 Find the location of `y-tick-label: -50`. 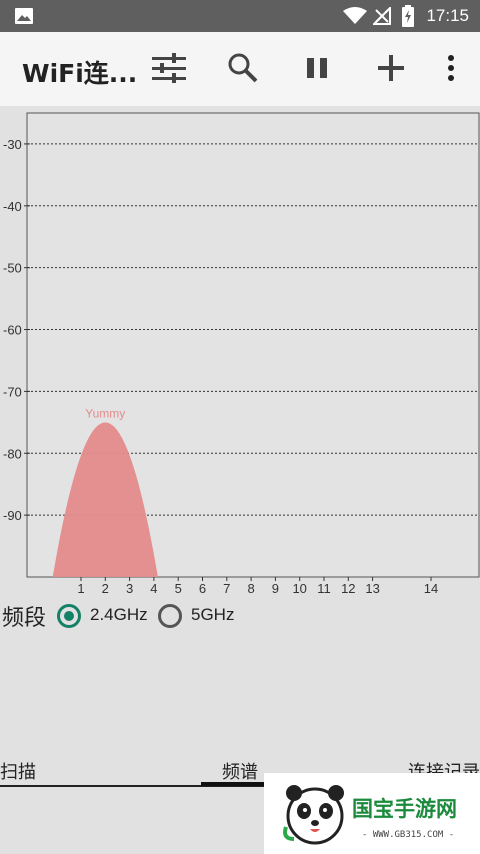

y-tick-label: -50 is located at coordinates (12, 268).